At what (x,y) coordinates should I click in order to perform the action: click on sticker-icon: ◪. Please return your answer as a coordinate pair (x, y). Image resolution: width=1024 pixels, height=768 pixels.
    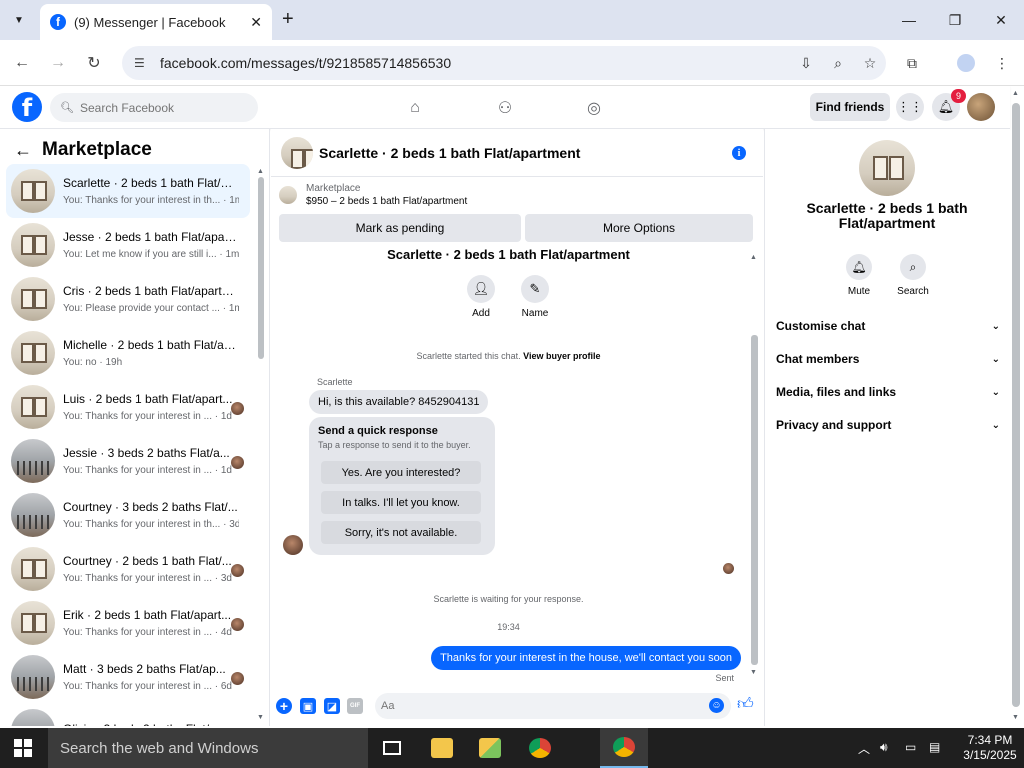
    Looking at the image, I should click on (332, 706).